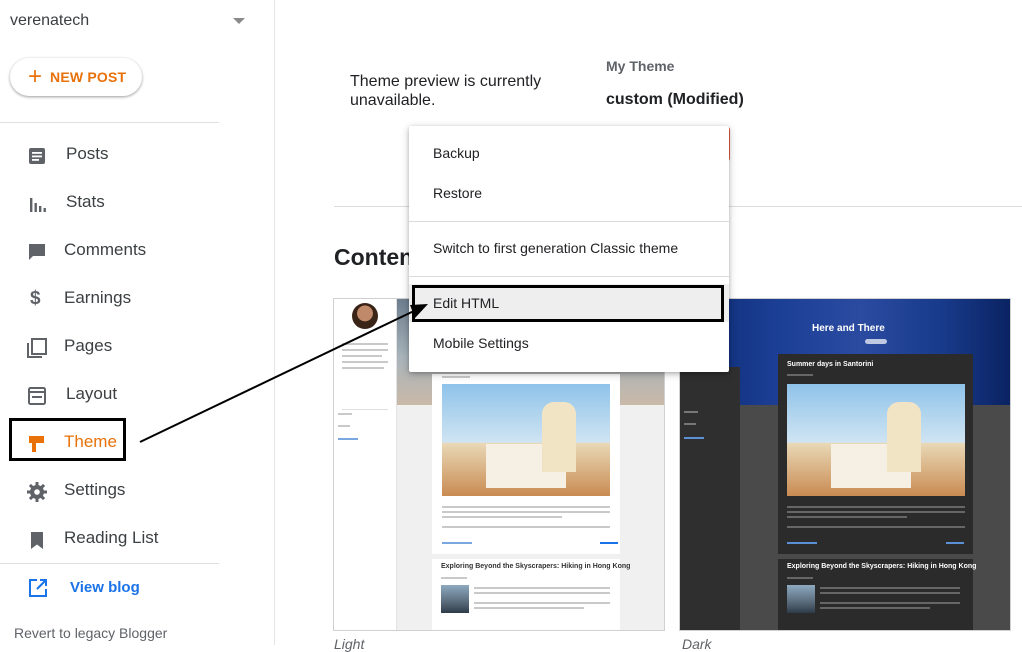  What do you see at coordinates (115, 347) in the screenshot?
I see `sidebar-item-pages: Pages` at bounding box center [115, 347].